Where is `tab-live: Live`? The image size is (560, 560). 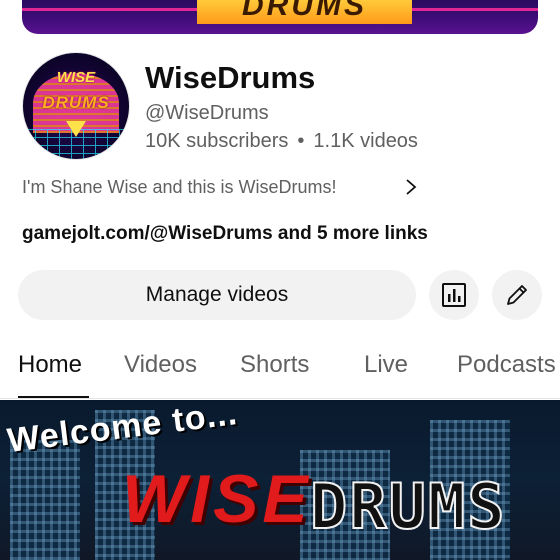 tab-live: Live is located at coordinates (386, 365).